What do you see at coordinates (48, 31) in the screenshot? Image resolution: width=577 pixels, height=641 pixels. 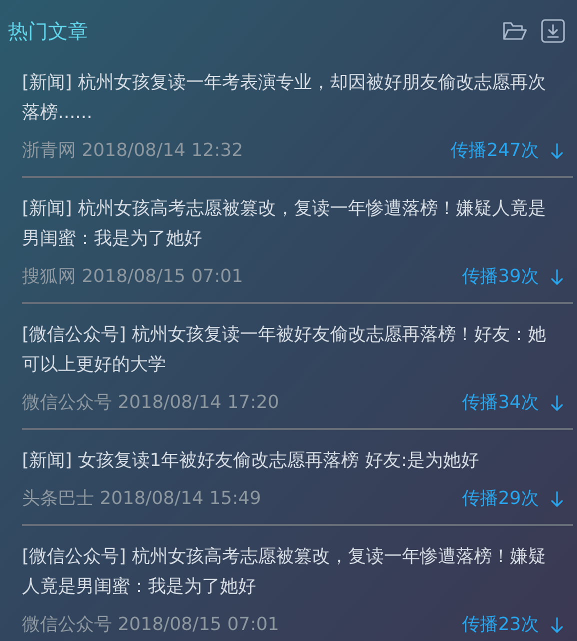 I see `panel-title: 热门文章` at bounding box center [48, 31].